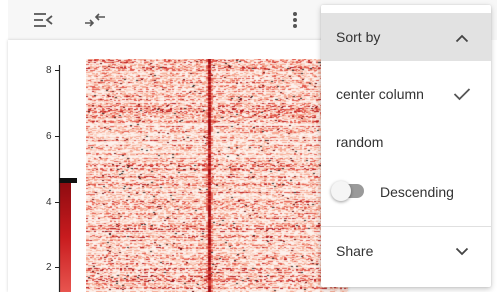  I want to click on sort-option-center-column: center column, so click(406, 94).